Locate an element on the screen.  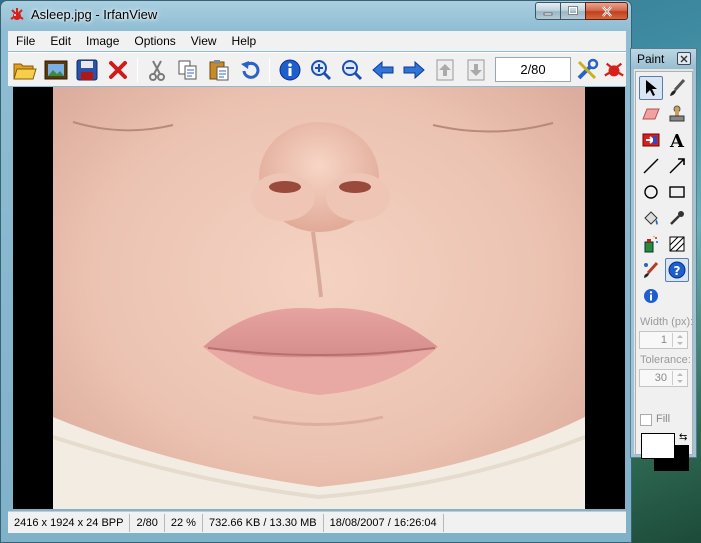
menu-help: Help is located at coordinates (244, 41).